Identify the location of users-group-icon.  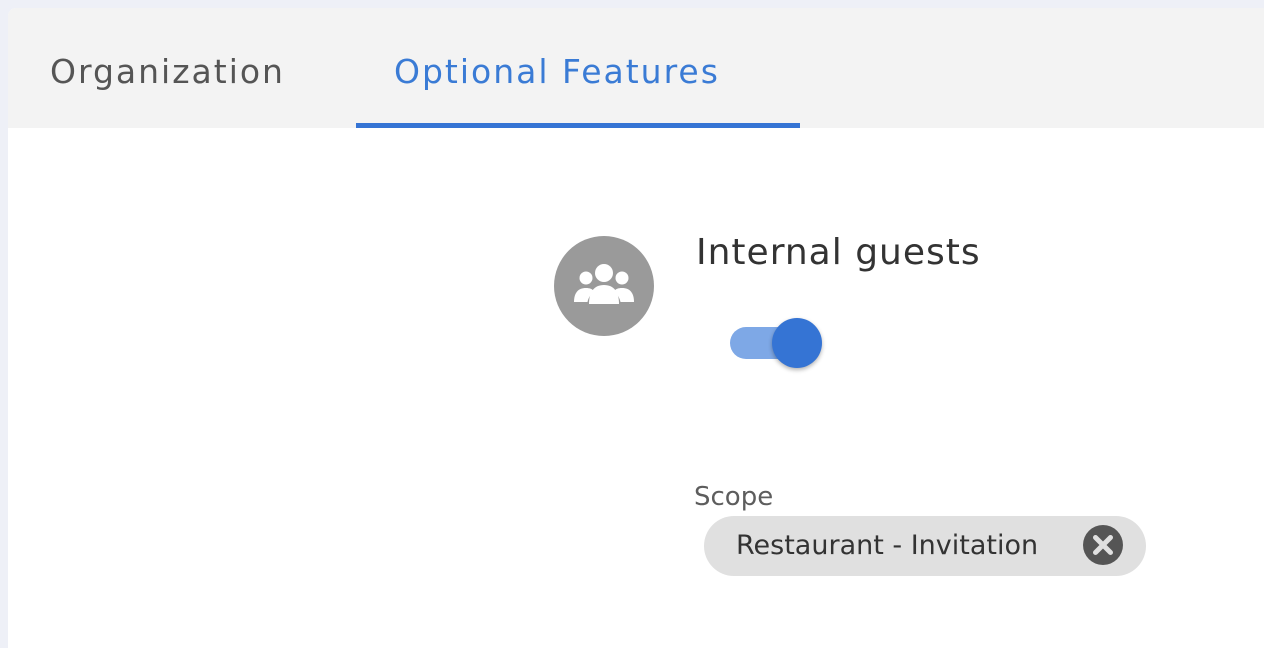
(604, 284).